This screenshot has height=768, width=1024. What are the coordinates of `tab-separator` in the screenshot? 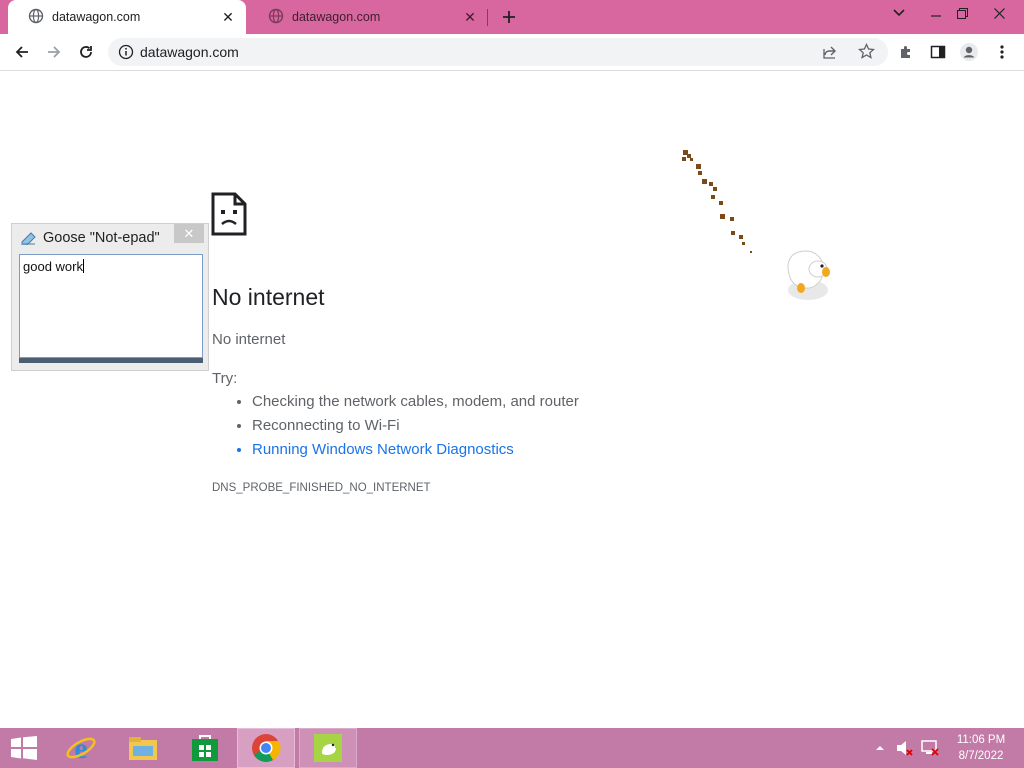 It's located at (487, 17).